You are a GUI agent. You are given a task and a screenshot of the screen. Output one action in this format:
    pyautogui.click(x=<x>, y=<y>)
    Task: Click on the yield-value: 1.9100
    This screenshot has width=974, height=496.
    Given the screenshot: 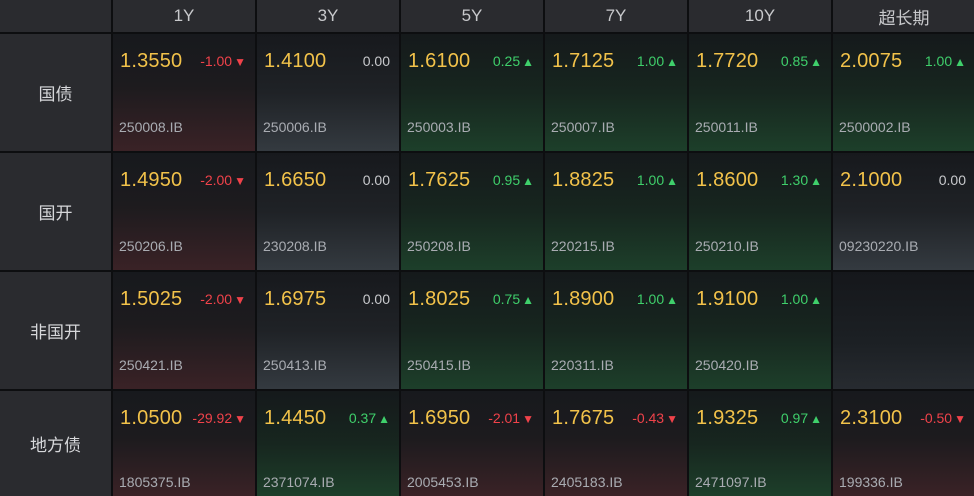 What is the action you would take?
    pyautogui.click(x=727, y=299)
    